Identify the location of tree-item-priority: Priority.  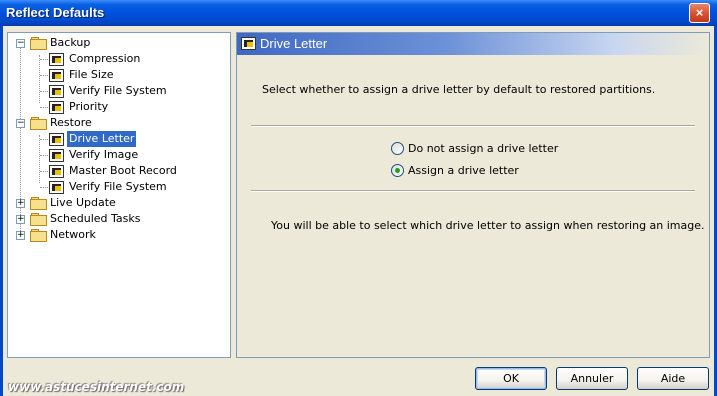
(108, 107).